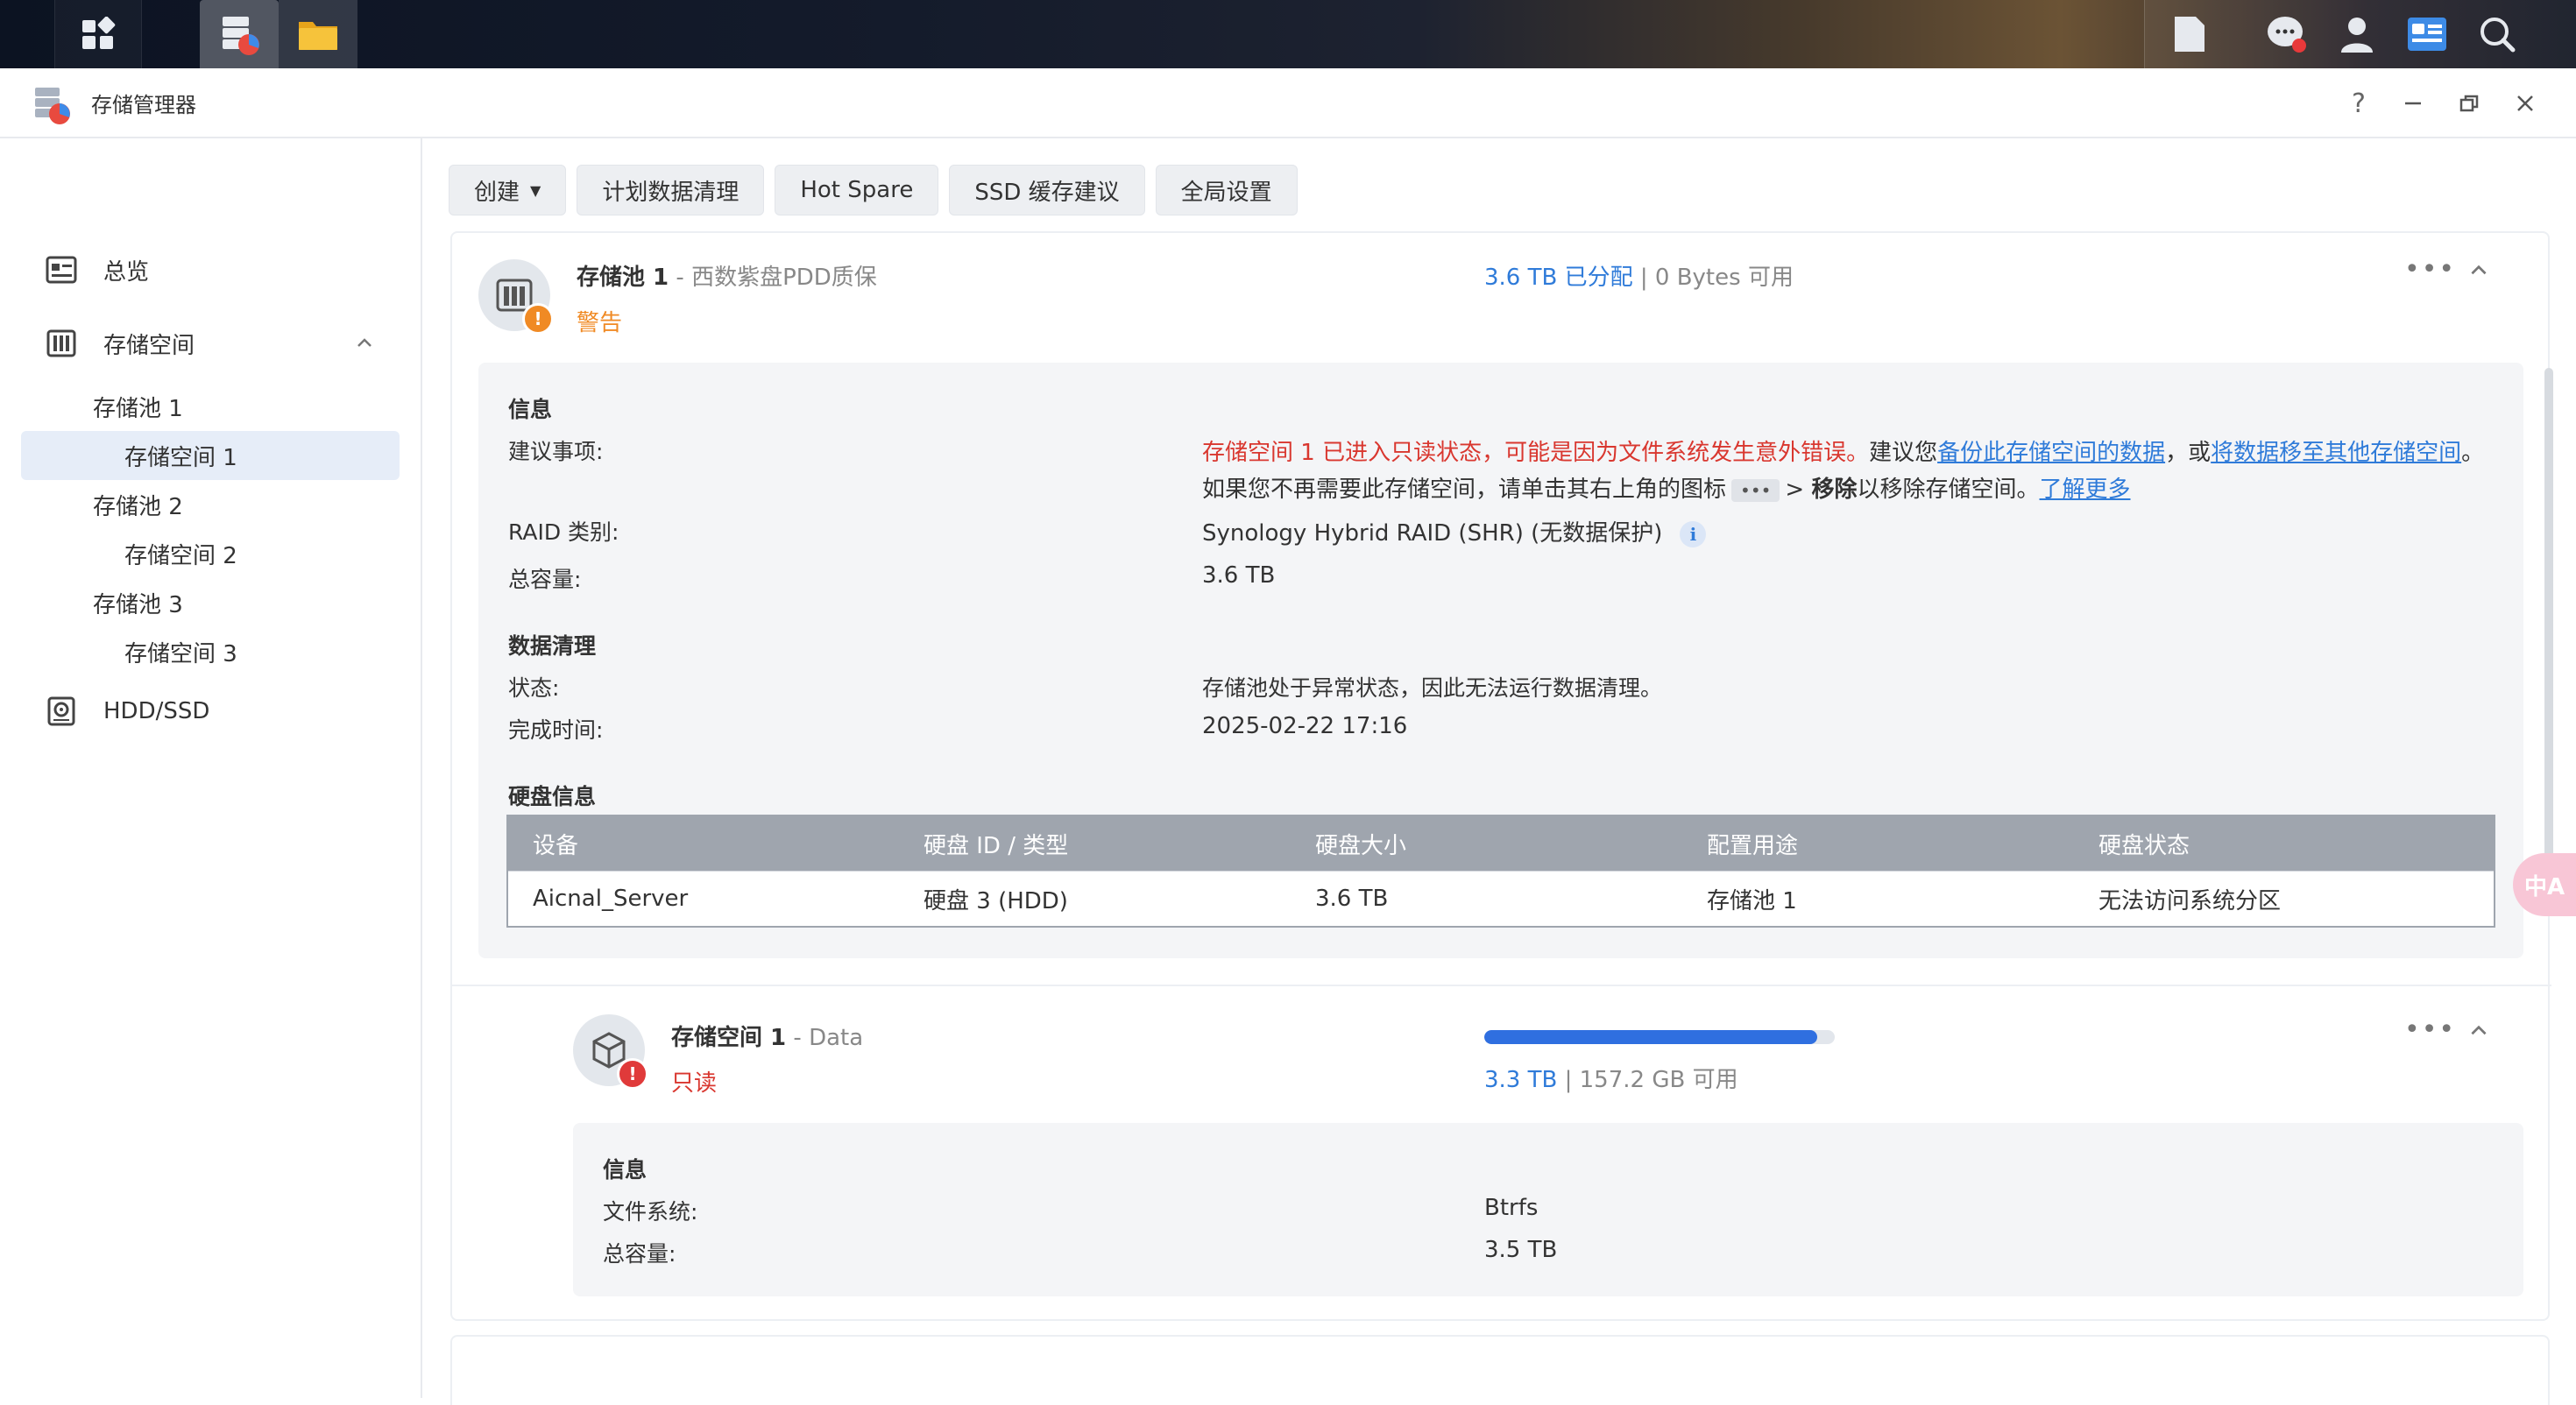  Describe the element at coordinates (1903, 453) in the screenshot. I see `advice-text: 建议您` at that location.